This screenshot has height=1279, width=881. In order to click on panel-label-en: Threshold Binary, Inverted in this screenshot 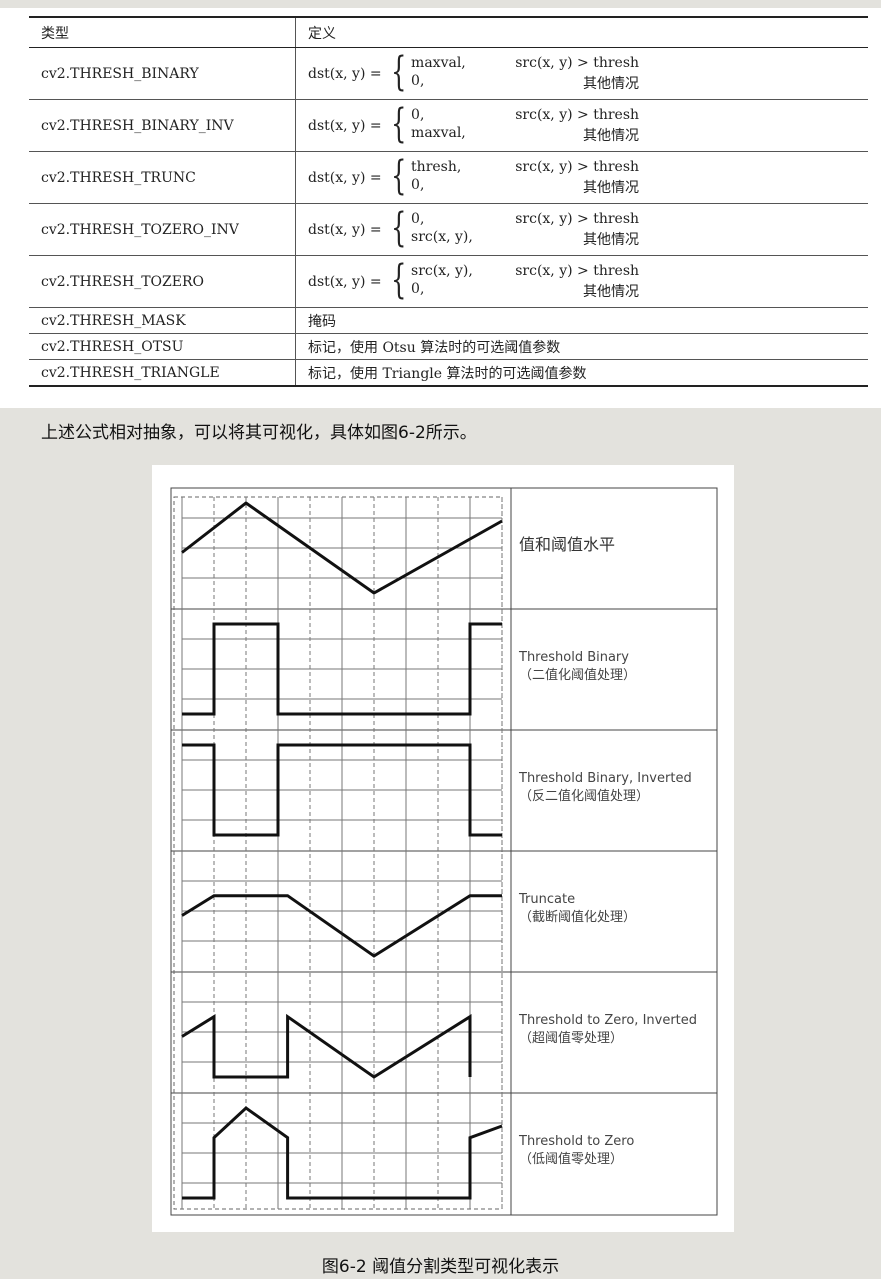, I will do `click(605, 778)`.